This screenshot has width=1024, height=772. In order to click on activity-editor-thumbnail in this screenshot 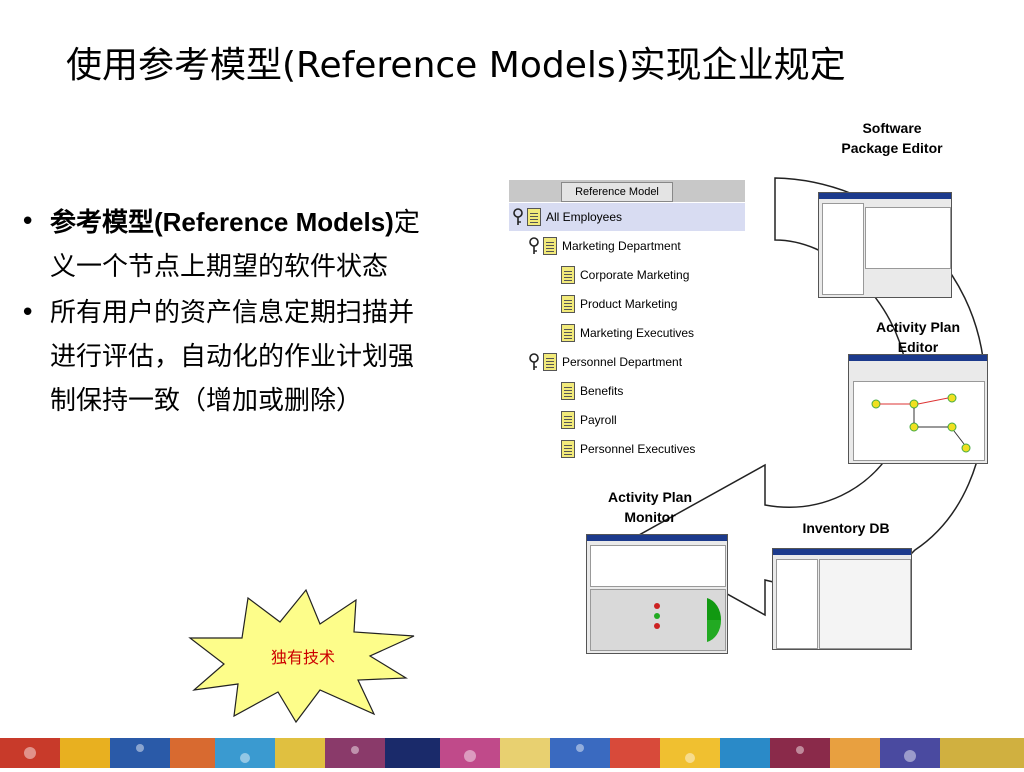, I will do `click(918, 409)`.